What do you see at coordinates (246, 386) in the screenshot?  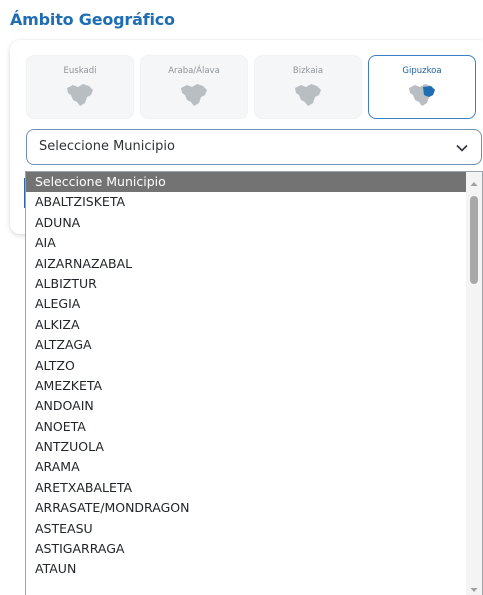 I see `dropdown-option: AMEZKETA` at bounding box center [246, 386].